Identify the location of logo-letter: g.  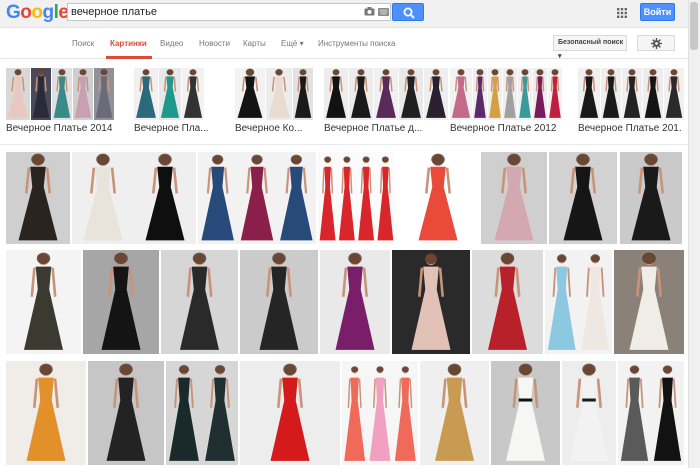
(48, 12).